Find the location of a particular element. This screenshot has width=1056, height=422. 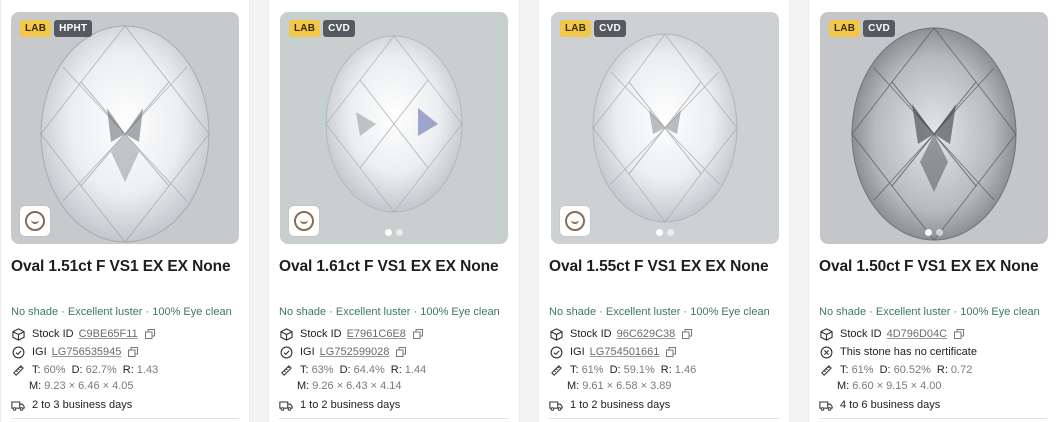

measurements-row: M: 9.26 × 6.43 × 4.14 is located at coordinates (352, 386).